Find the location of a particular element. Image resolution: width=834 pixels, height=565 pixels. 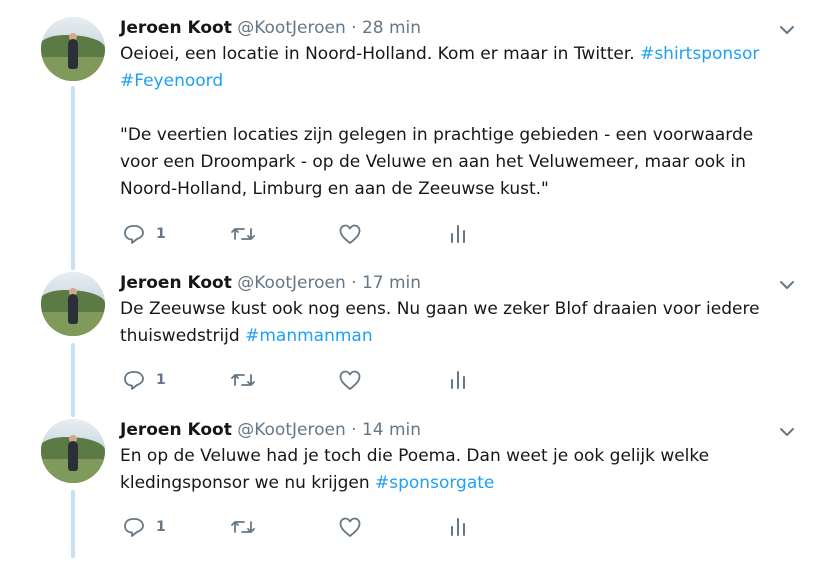

tweet-header: Jeroen Koot @KootJeroen · 14 min is located at coordinates (270, 430).